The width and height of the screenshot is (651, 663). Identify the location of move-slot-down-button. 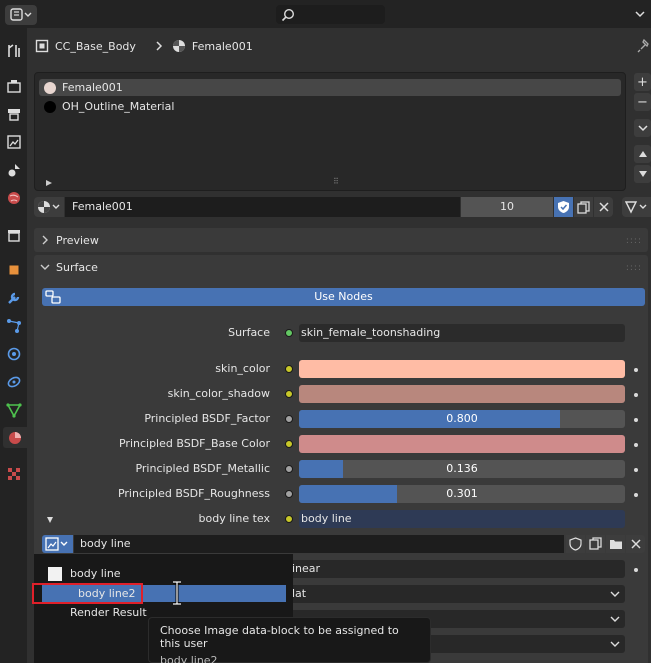
(642, 174).